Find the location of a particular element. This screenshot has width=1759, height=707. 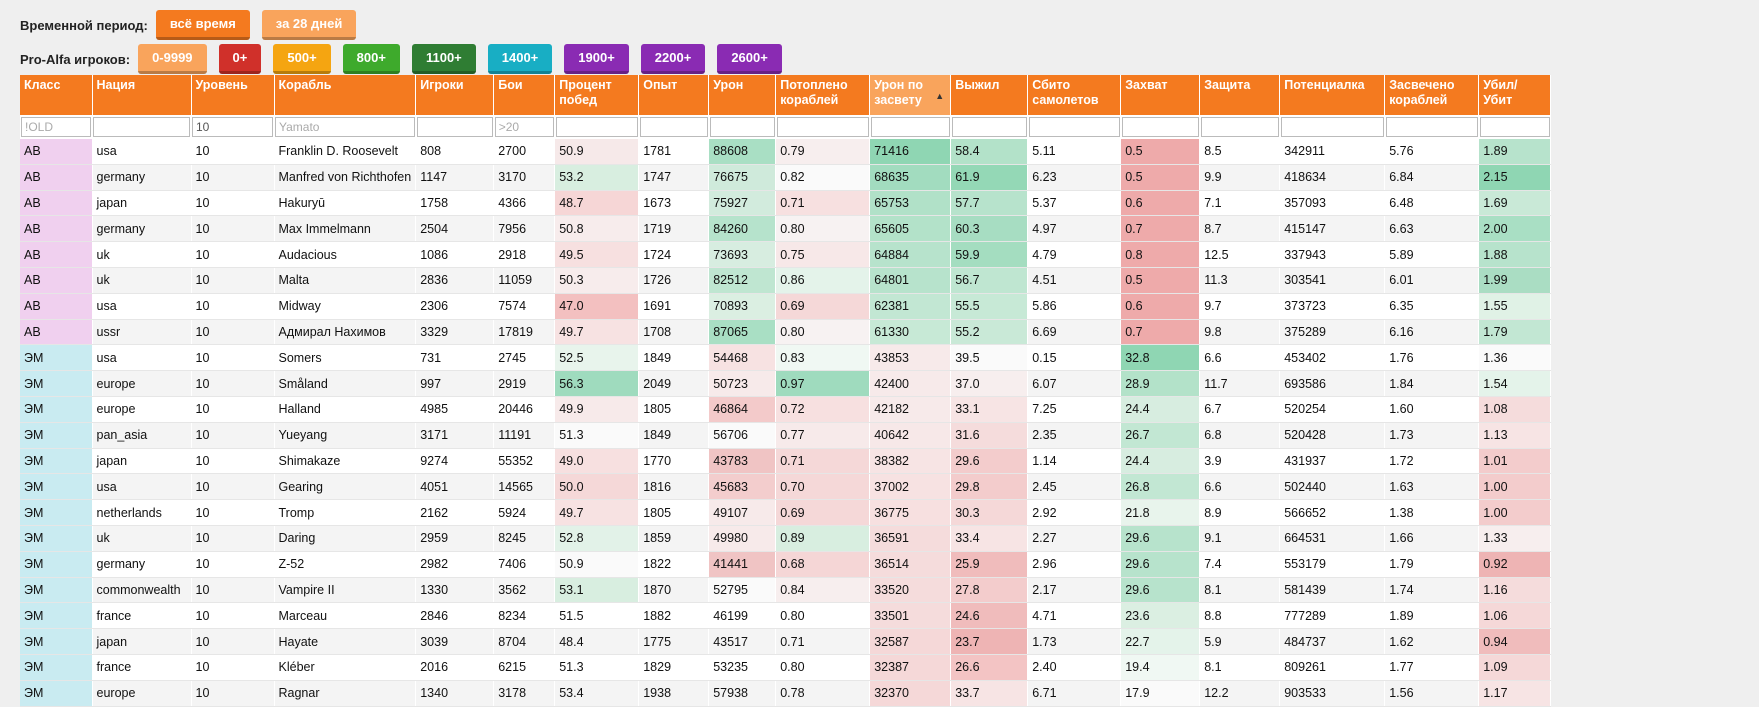

table-cell: 484737 is located at coordinates (1332, 641).